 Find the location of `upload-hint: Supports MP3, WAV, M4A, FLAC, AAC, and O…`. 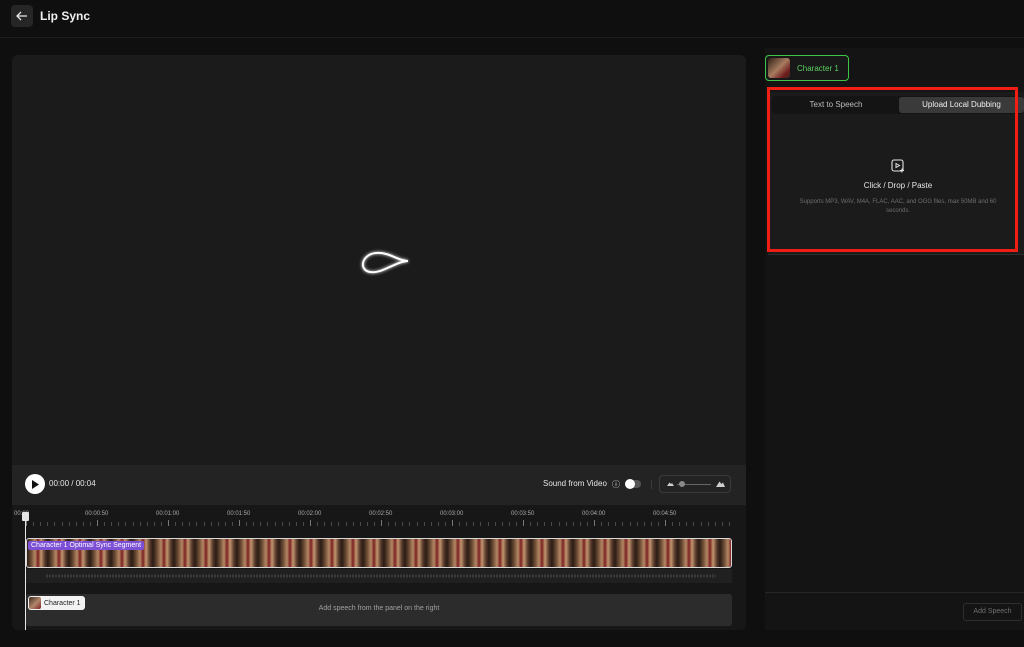

upload-hint: Supports MP3, WAV, M4A, FLAC, AAC, and O… is located at coordinates (898, 202).